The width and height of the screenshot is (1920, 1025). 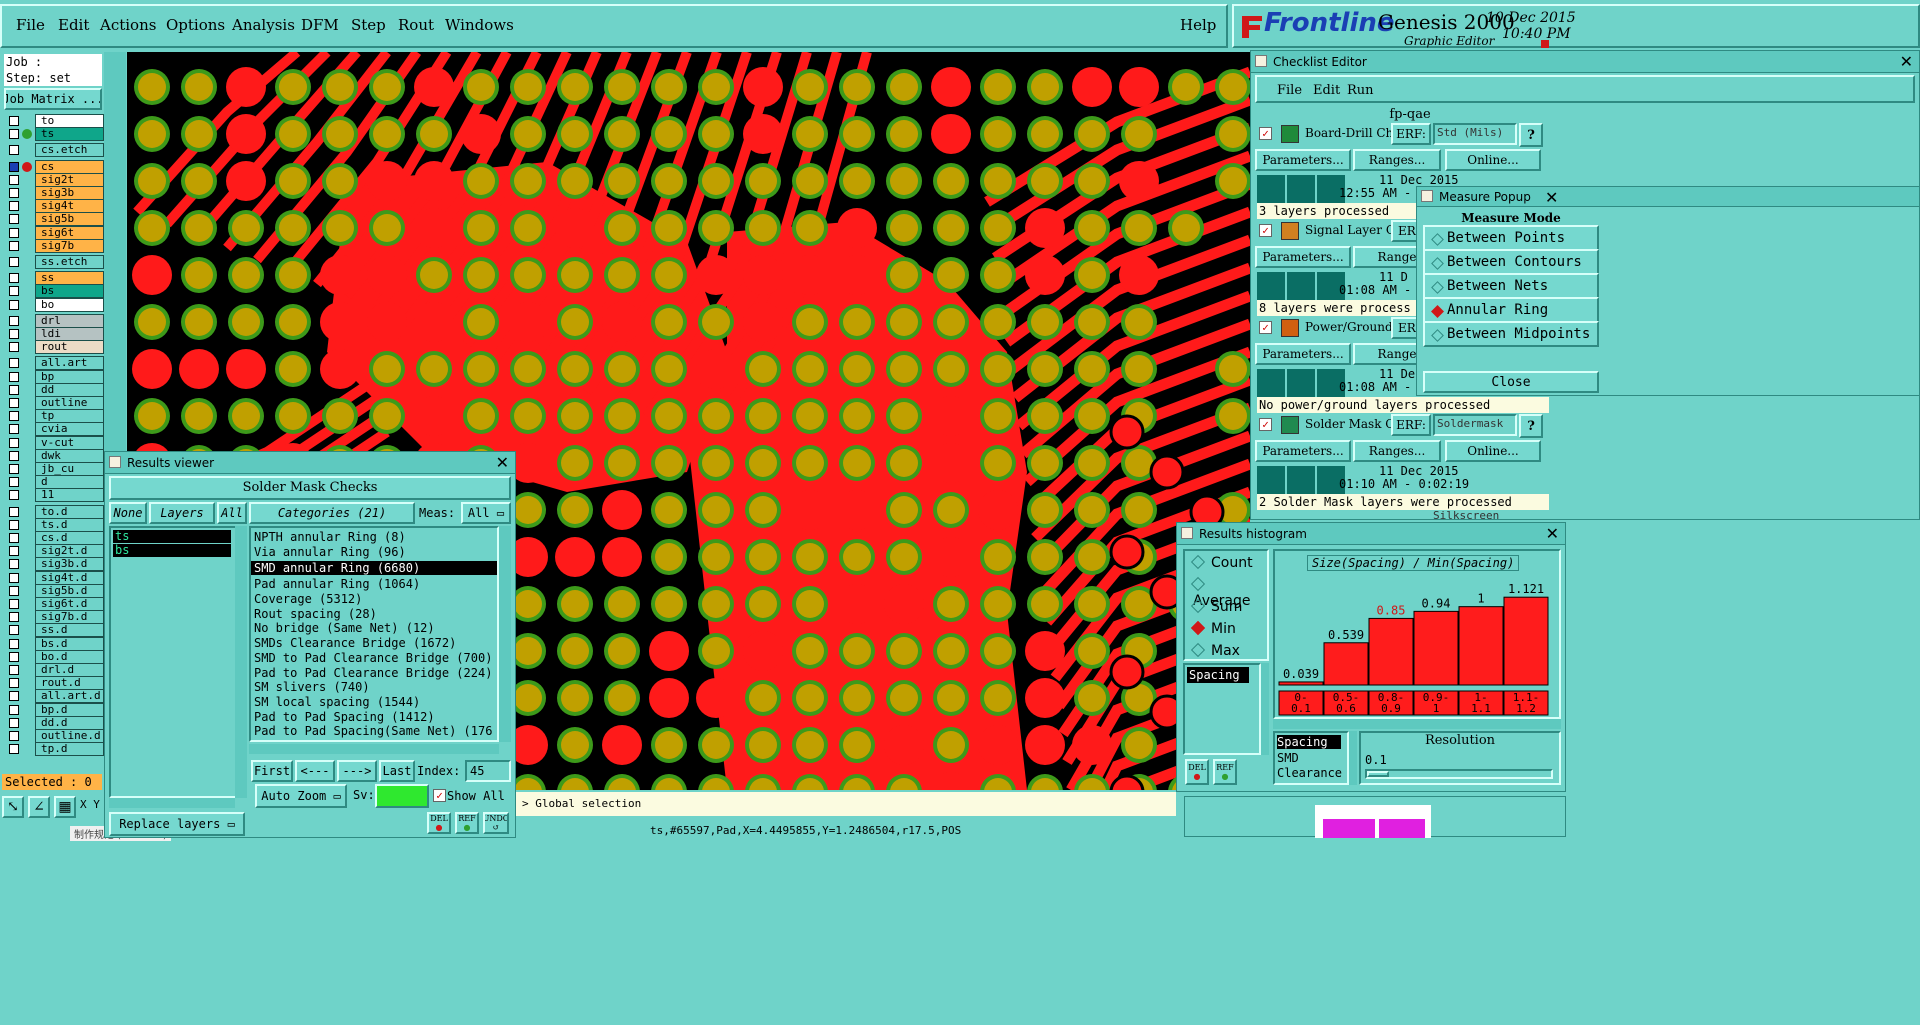 What do you see at coordinates (69, 551) in the screenshot?
I see `layer-name: sig2t.d` at bounding box center [69, 551].